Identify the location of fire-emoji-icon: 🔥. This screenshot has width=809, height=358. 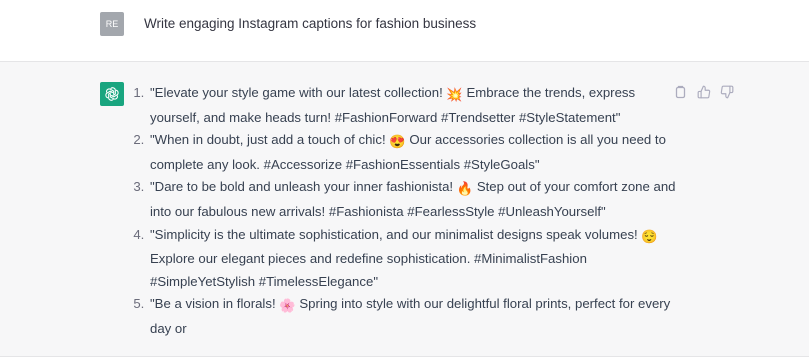
(465, 189).